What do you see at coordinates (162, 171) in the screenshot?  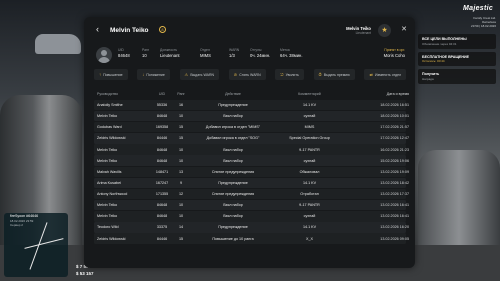 I see `cell-uid: 148471` at bounding box center [162, 171].